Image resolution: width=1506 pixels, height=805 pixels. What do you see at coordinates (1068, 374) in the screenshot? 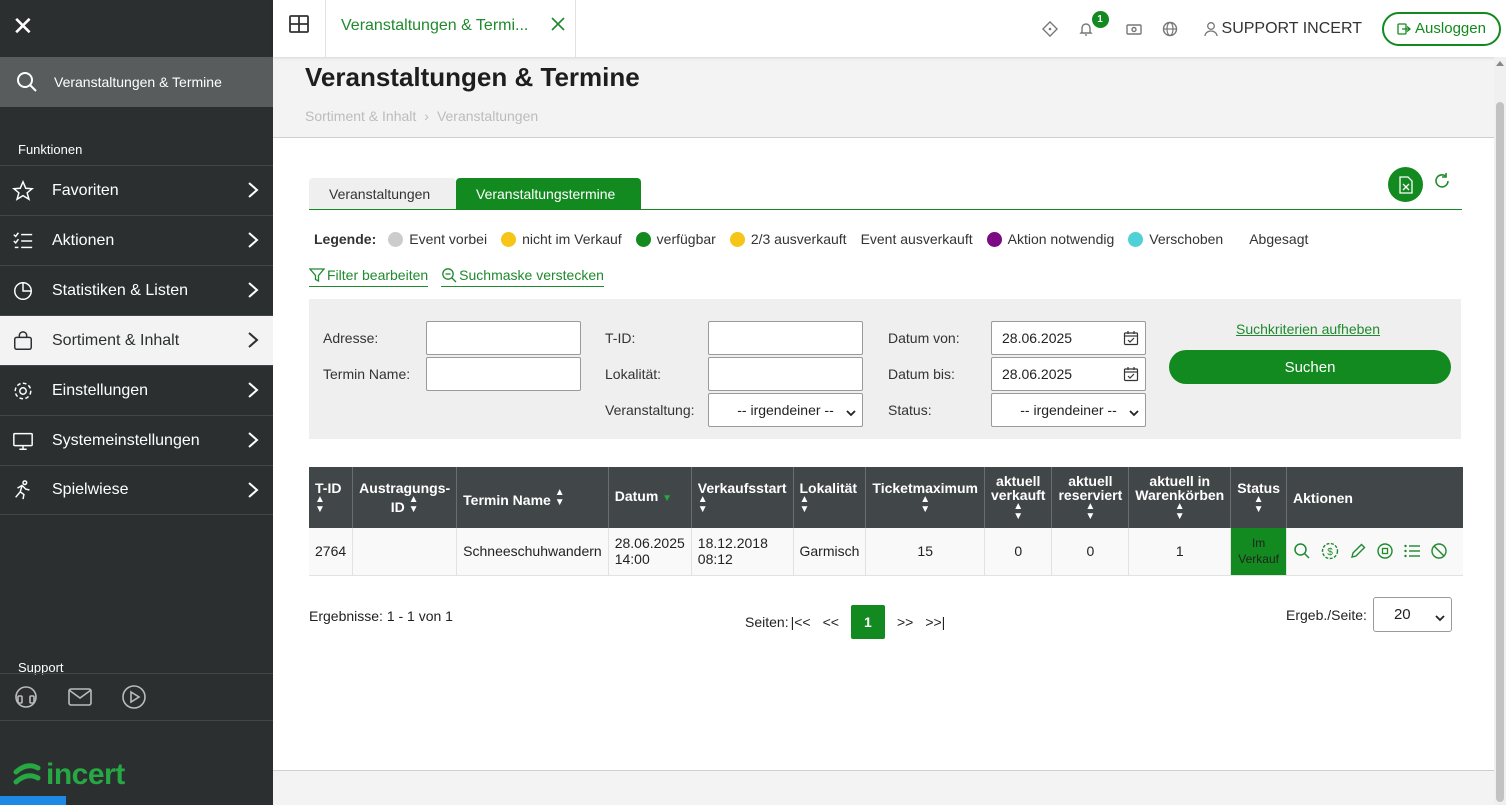
I see `date-to-input: 28.06.2025` at bounding box center [1068, 374].